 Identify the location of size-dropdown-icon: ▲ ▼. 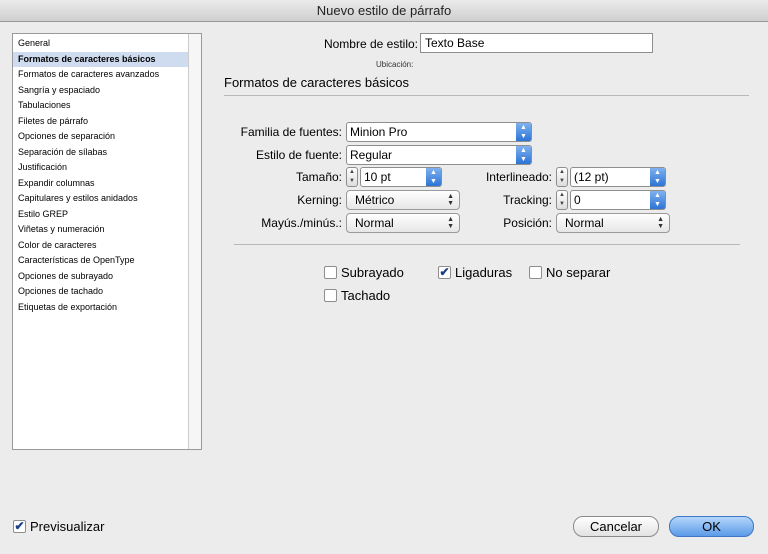
(433, 177).